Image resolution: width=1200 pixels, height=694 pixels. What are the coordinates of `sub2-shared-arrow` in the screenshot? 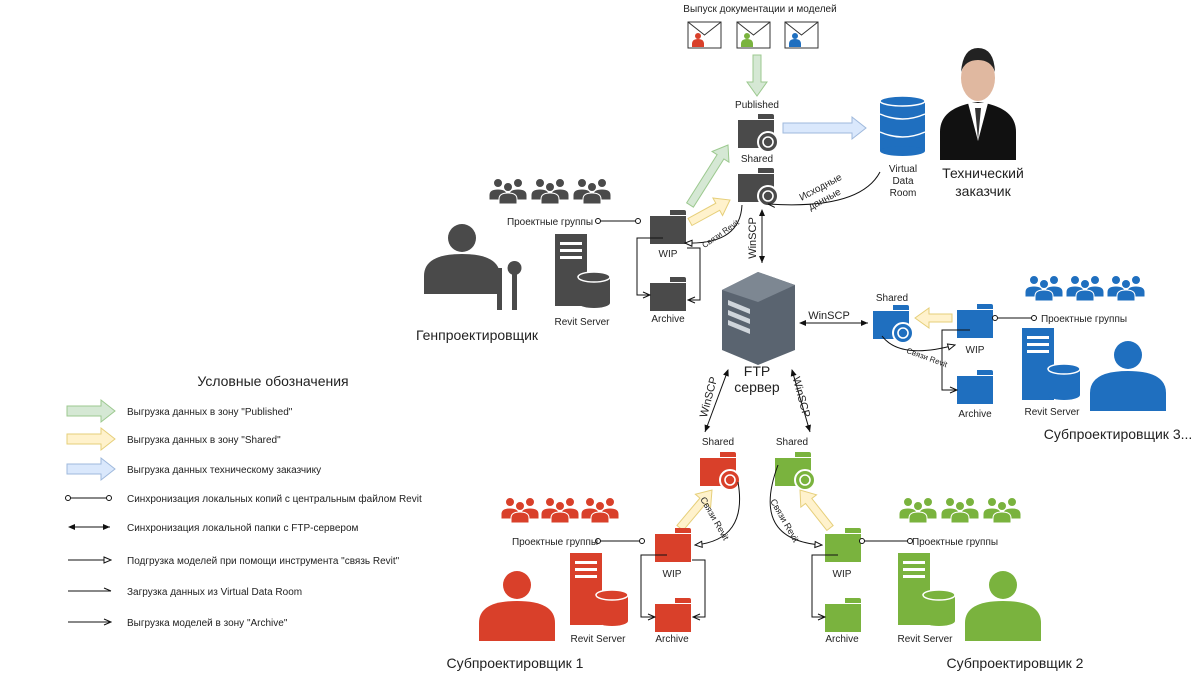 It's located at (816, 510).